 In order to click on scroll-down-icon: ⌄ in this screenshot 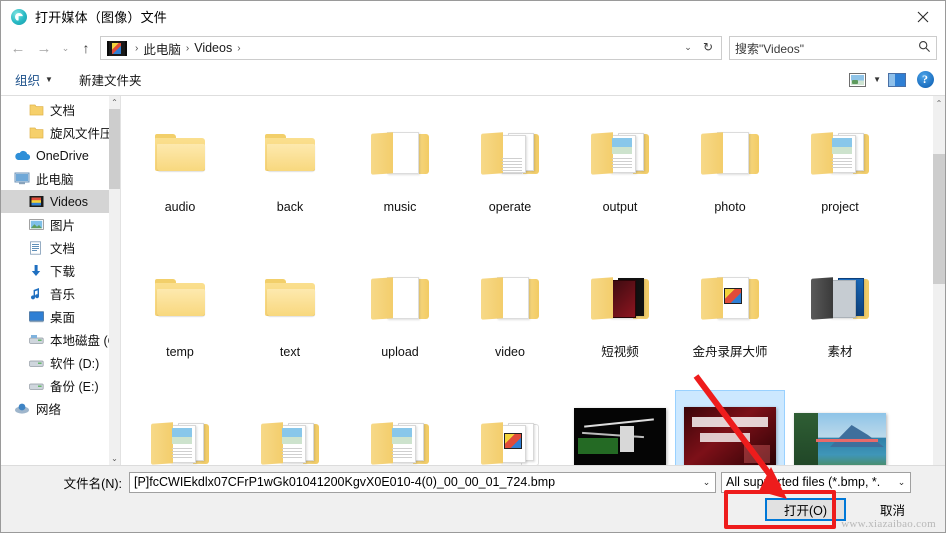, I will do `click(114, 458)`.